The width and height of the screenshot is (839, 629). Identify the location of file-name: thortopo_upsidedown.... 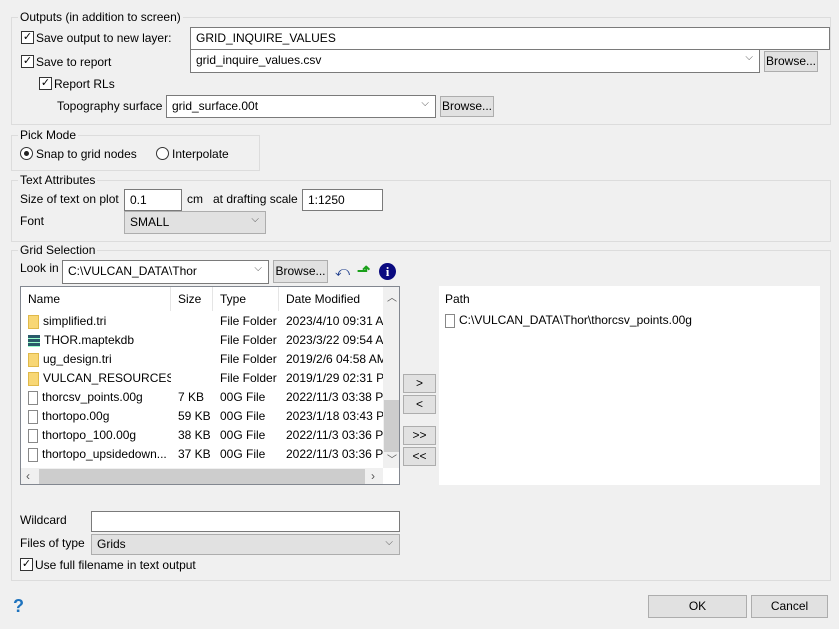
(104, 454).